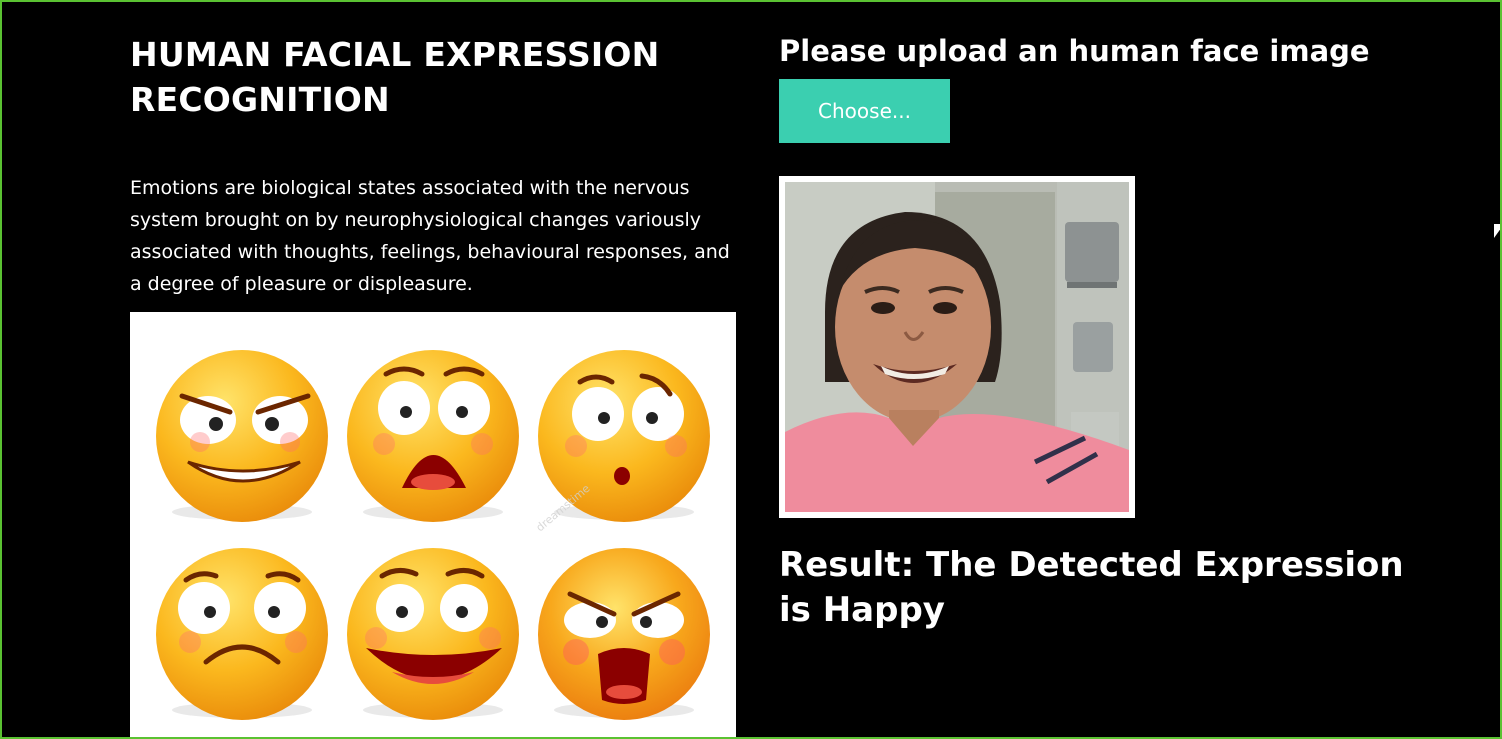 The height and width of the screenshot is (739, 1502). I want to click on mouse-cursor-icon, so click(1497, 231).